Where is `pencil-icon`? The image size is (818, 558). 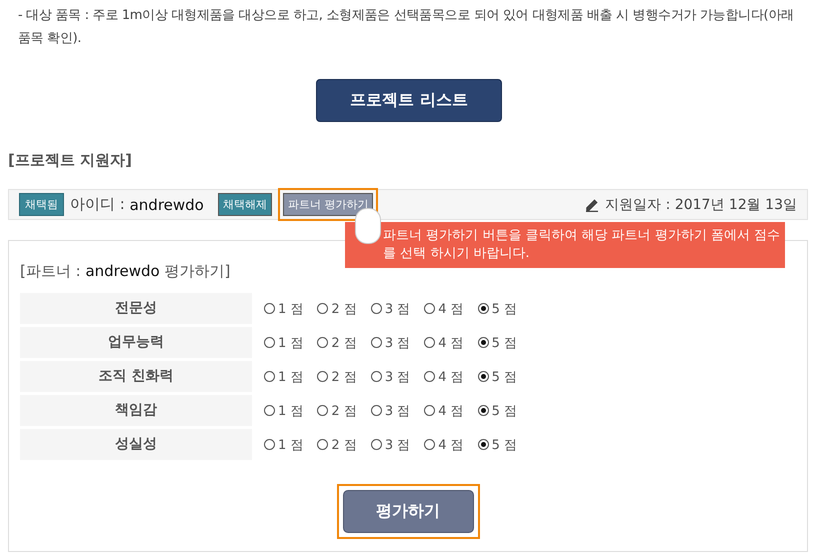
pencil-icon is located at coordinates (592, 205).